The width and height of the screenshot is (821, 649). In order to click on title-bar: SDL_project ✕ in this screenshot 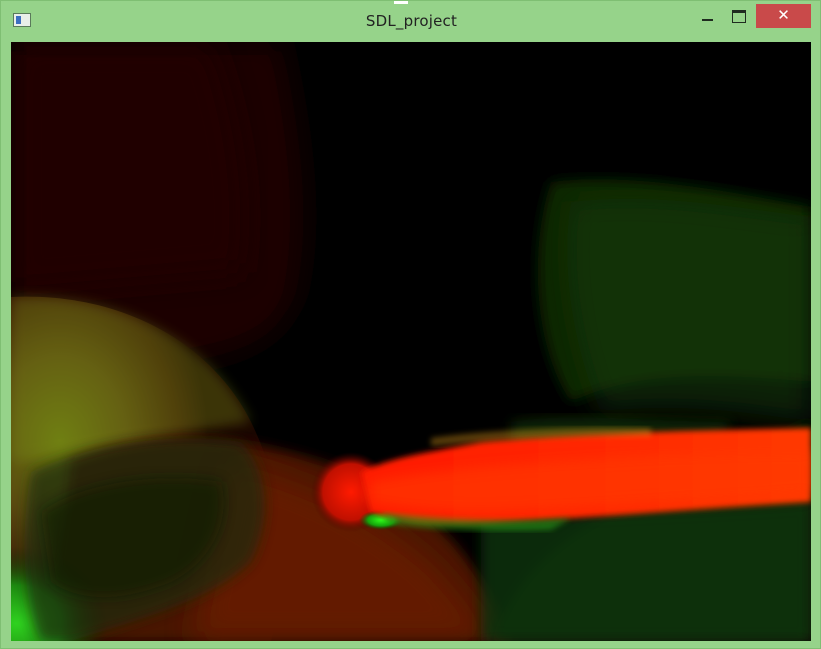, I will do `click(411, 21)`.